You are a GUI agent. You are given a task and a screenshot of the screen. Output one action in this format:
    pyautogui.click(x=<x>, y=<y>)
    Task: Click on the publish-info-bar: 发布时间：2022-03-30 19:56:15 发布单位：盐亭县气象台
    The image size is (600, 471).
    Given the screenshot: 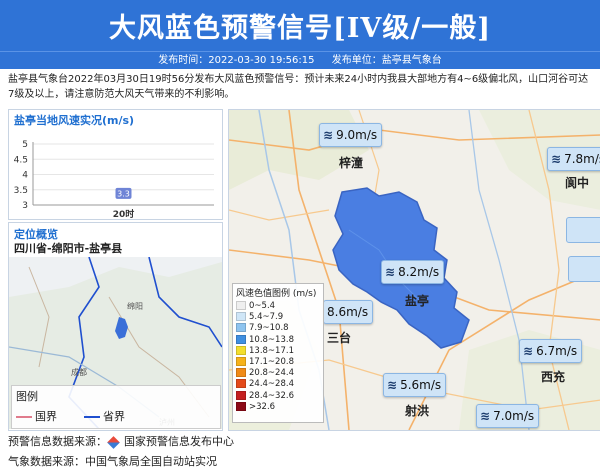 What is the action you would take?
    pyautogui.click(x=300, y=60)
    